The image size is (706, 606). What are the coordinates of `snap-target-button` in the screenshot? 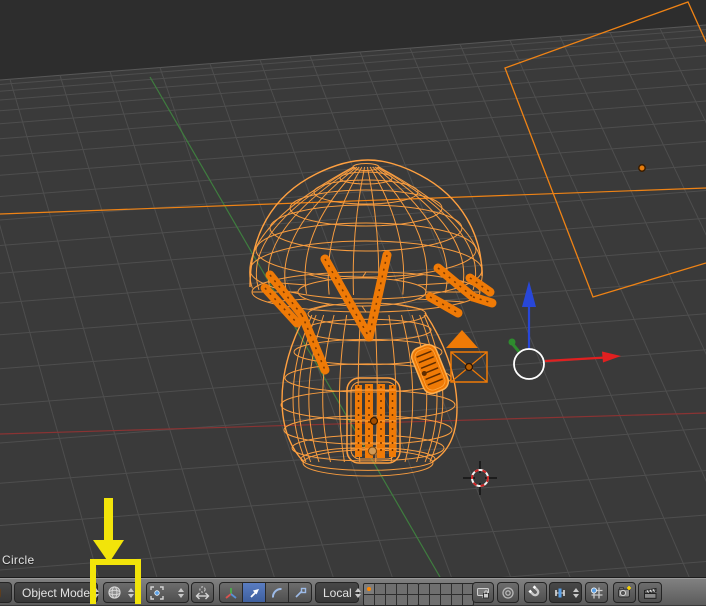 It's located at (596, 592).